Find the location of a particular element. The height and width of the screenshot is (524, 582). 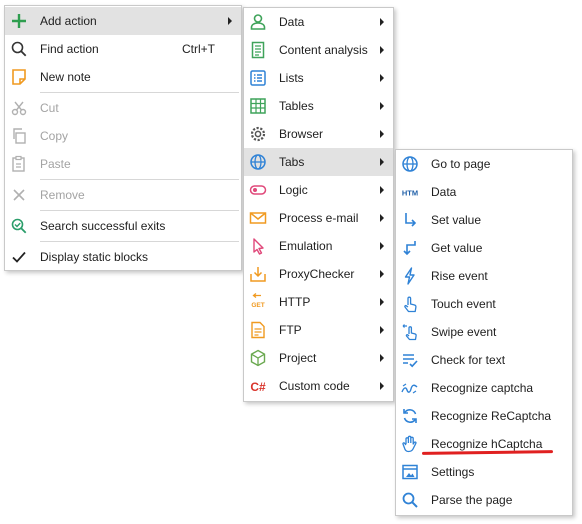

list-icon is located at coordinates (258, 78).